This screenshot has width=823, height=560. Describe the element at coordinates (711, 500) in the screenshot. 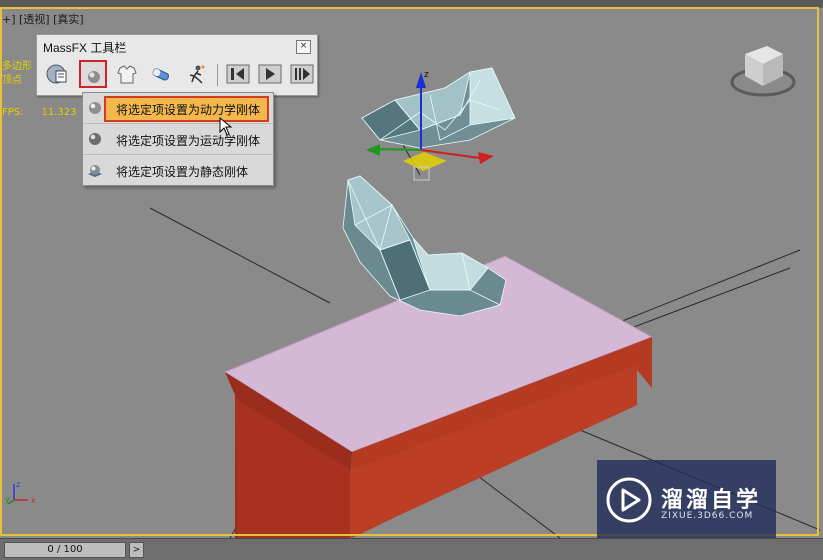

I see `watermark-title: 溜溜自学` at that location.